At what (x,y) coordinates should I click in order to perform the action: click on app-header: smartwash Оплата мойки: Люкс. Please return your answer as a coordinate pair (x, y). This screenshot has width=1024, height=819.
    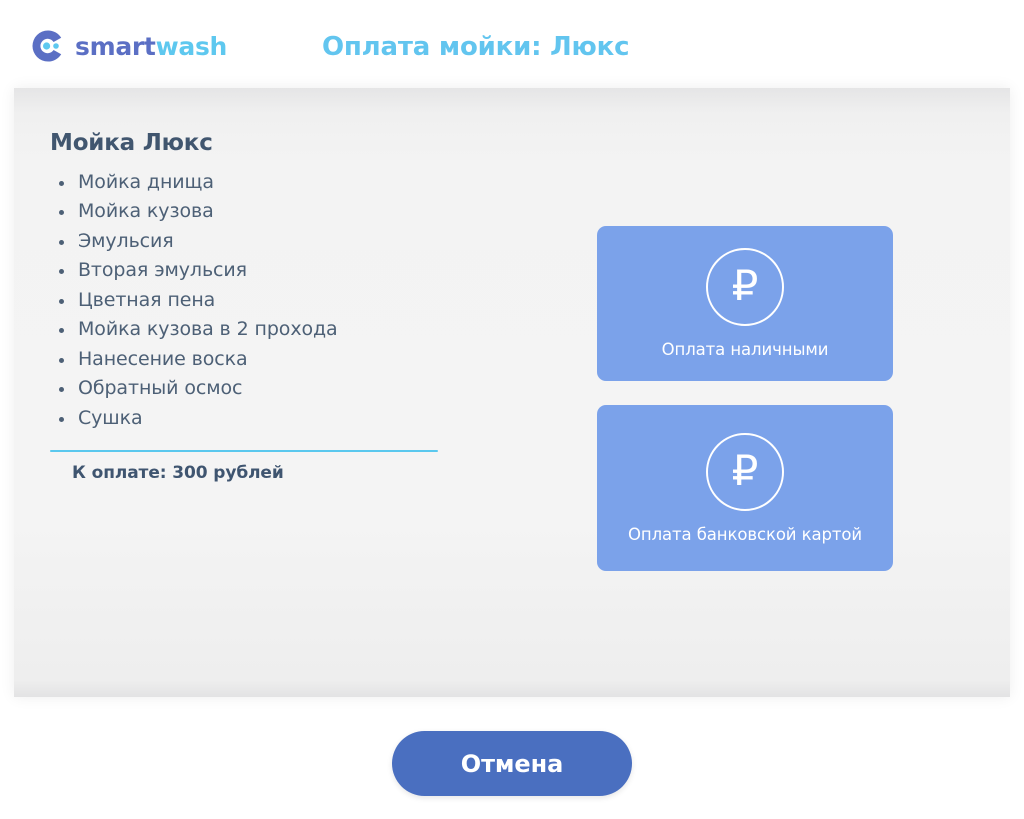
    Looking at the image, I should click on (512, 44).